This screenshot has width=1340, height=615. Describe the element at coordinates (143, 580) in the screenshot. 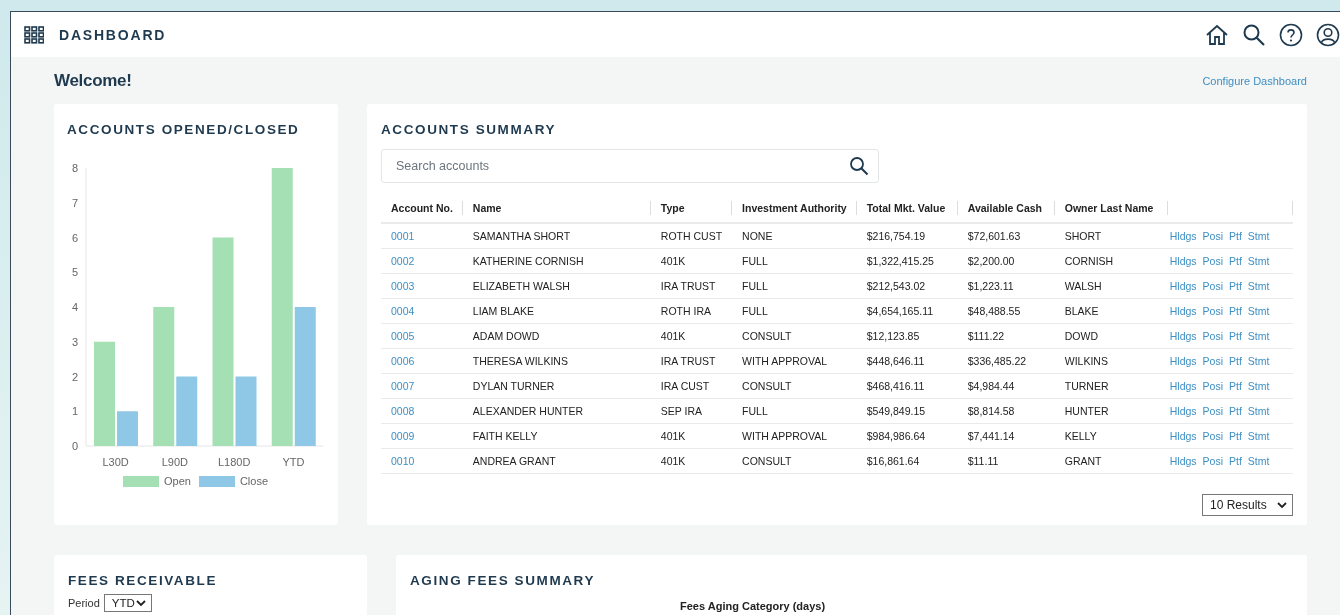

I see `card-title: FEES RECEIVABLE` at that location.